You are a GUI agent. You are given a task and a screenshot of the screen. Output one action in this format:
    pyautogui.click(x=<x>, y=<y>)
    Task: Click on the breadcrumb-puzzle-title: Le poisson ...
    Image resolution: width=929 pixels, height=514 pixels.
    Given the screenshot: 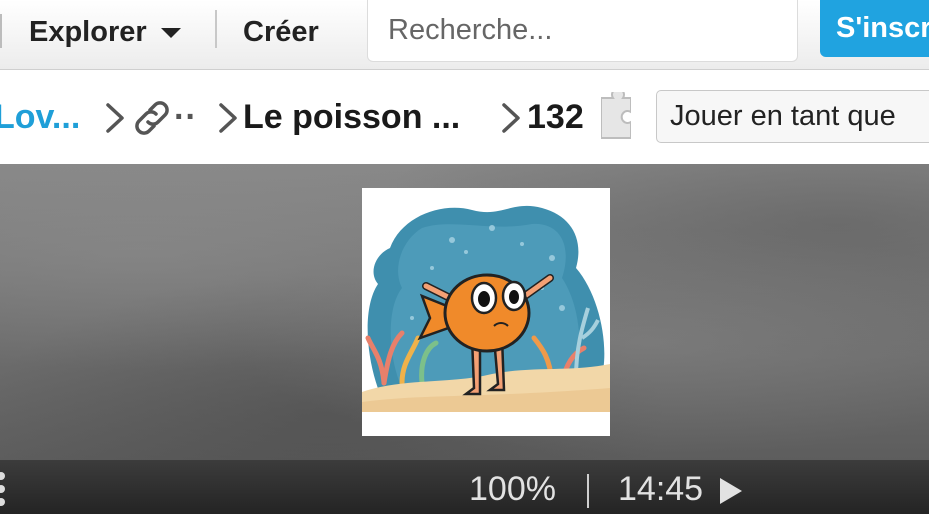 What is the action you would take?
    pyautogui.click(x=351, y=117)
    